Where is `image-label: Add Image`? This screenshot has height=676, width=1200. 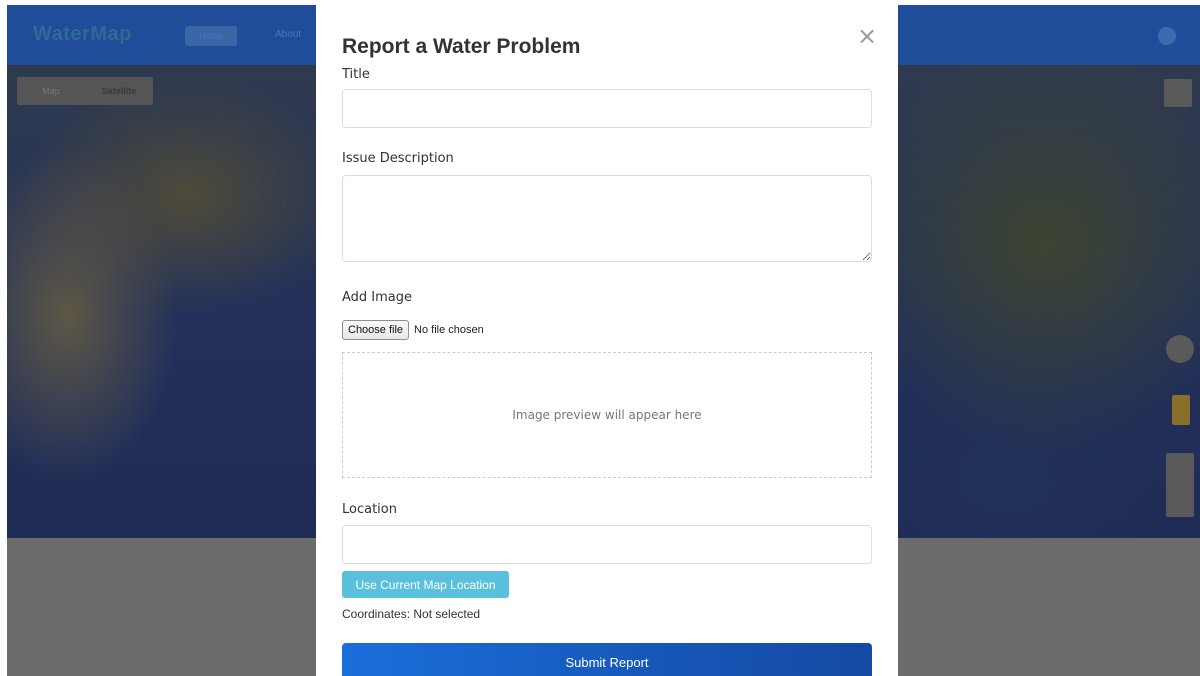
image-label: Add Image is located at coordinates (377, 297).